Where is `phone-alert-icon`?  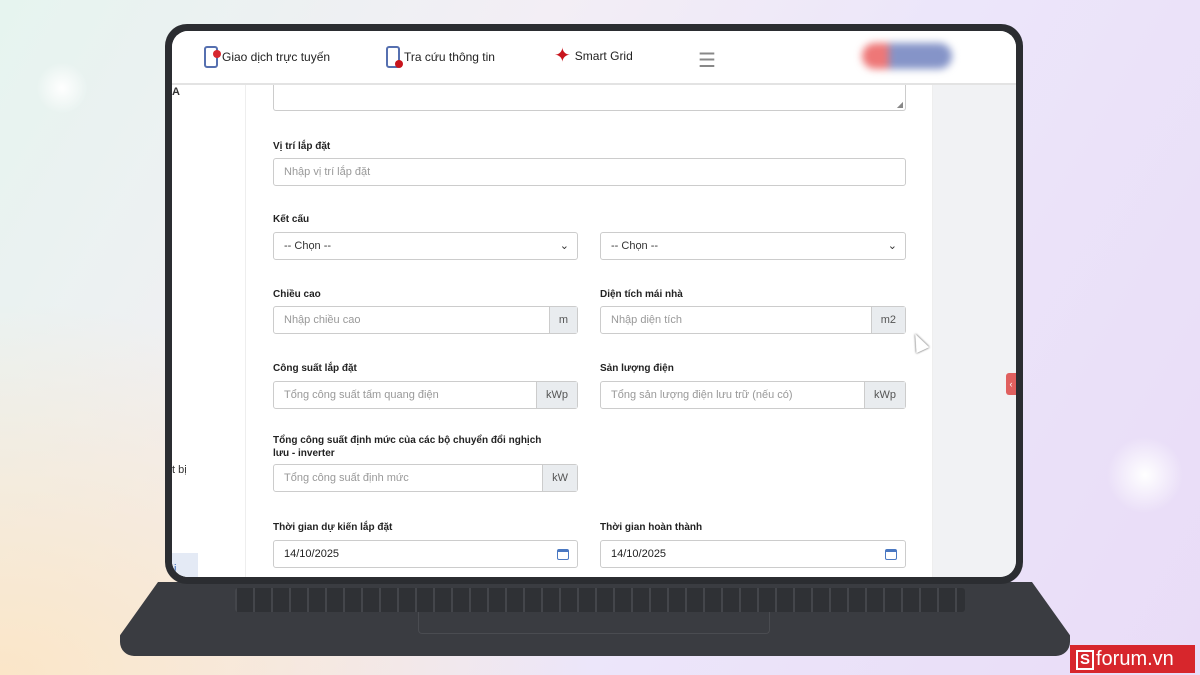 phone-alert-icon is located at coordinates (212, 57).